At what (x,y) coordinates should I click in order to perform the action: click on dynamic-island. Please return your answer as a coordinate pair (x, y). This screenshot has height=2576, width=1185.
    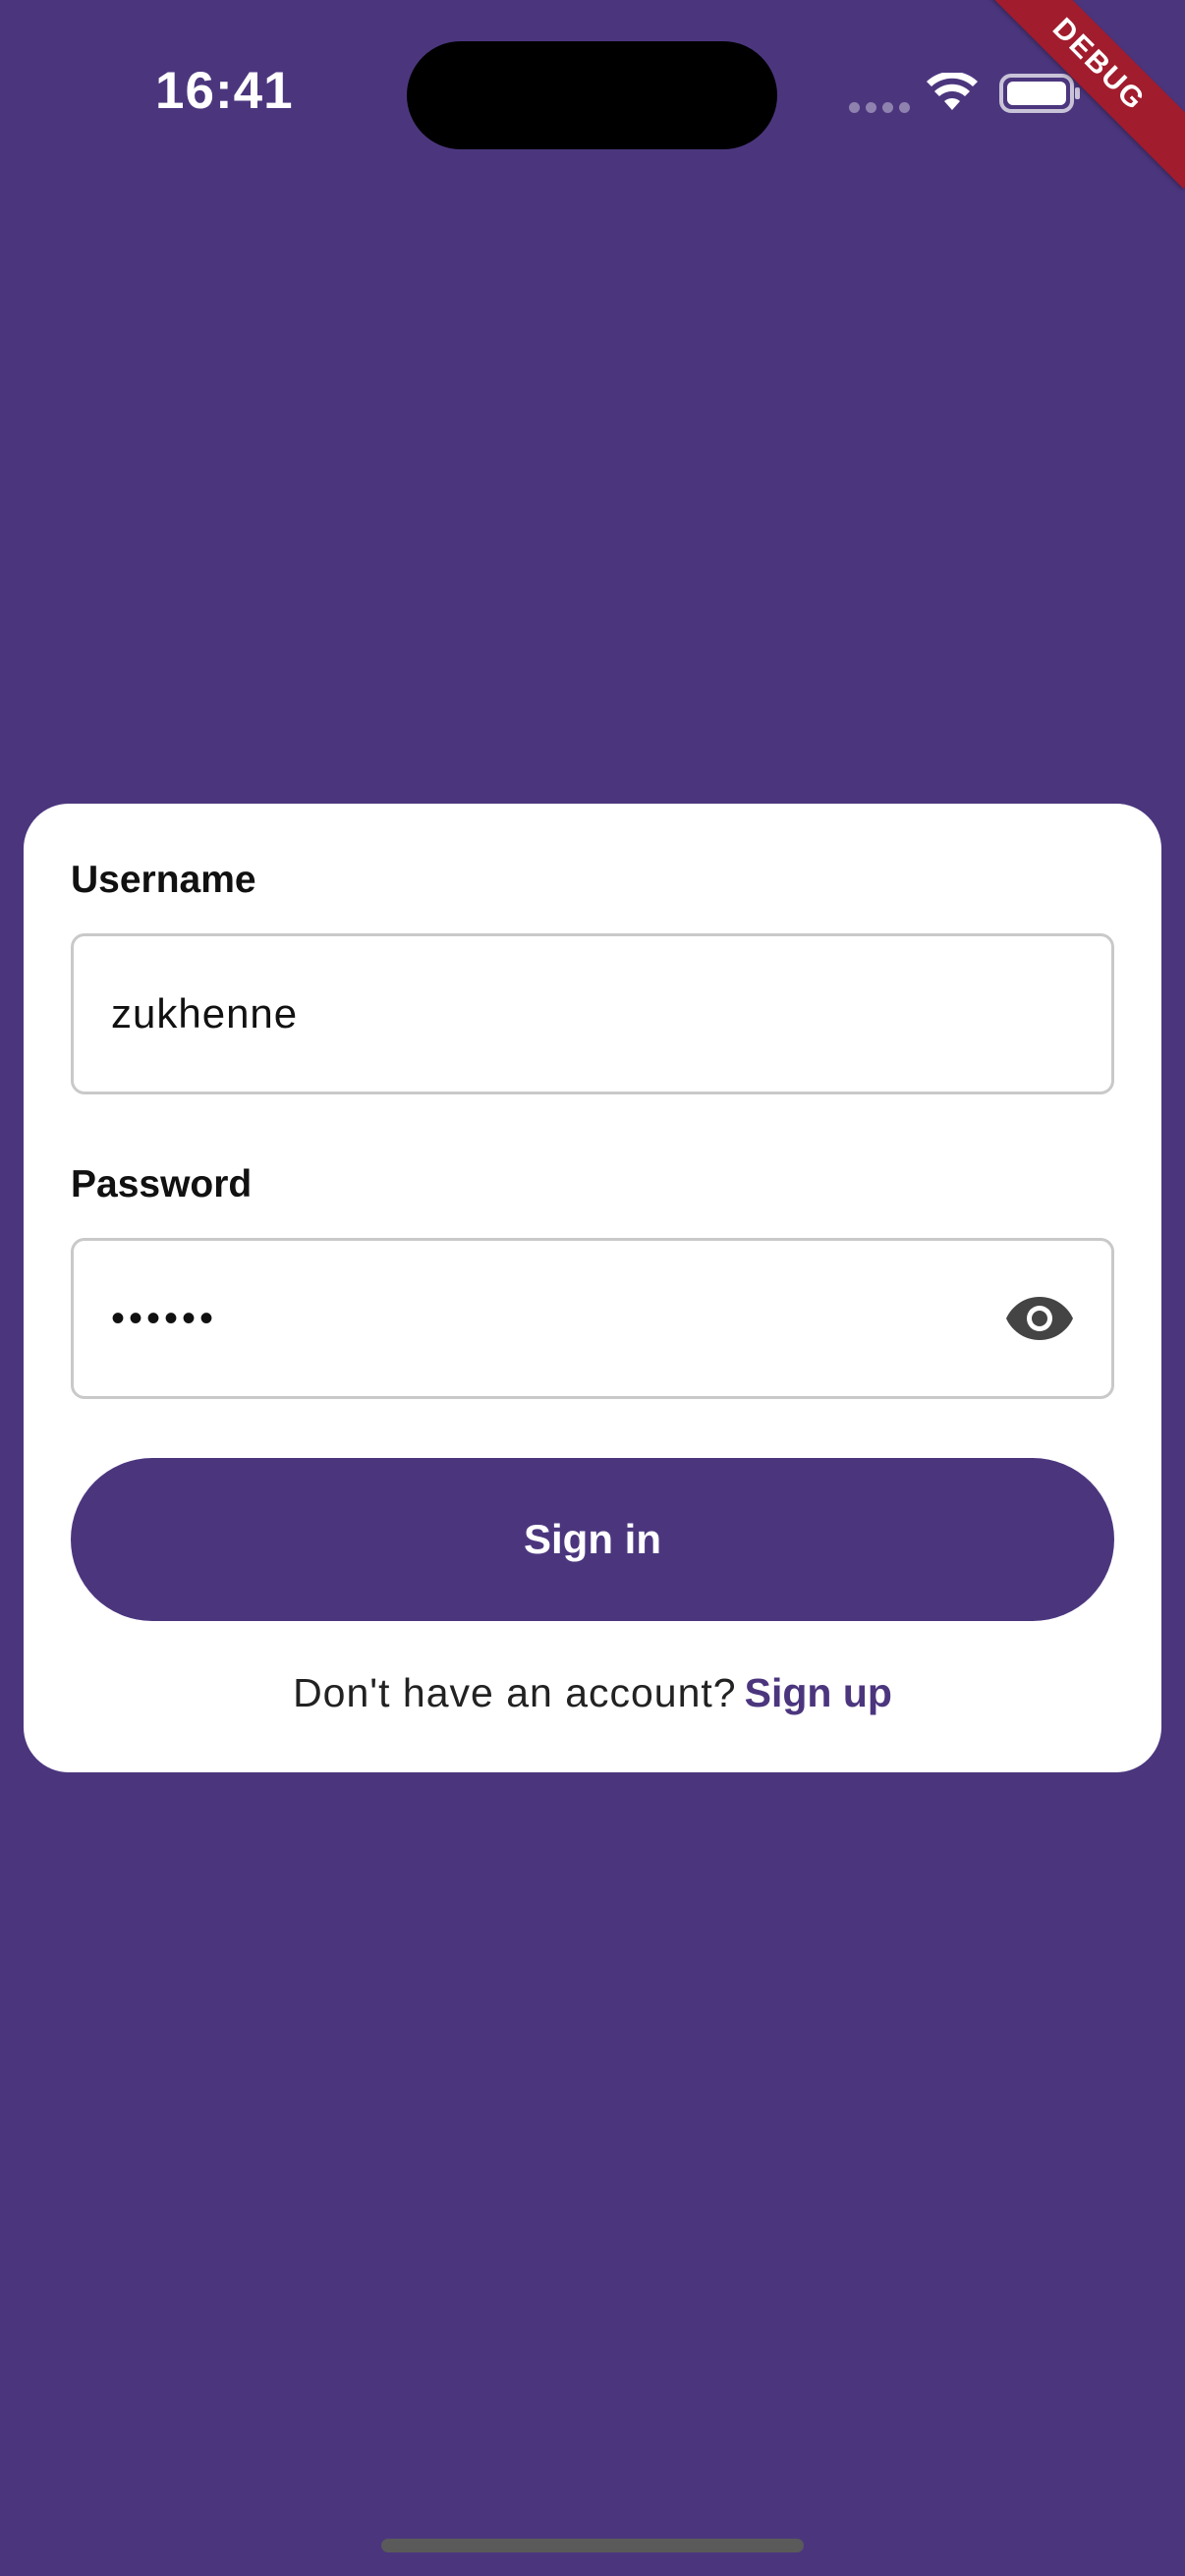
    Looking at the image, I should click on (592, 95).